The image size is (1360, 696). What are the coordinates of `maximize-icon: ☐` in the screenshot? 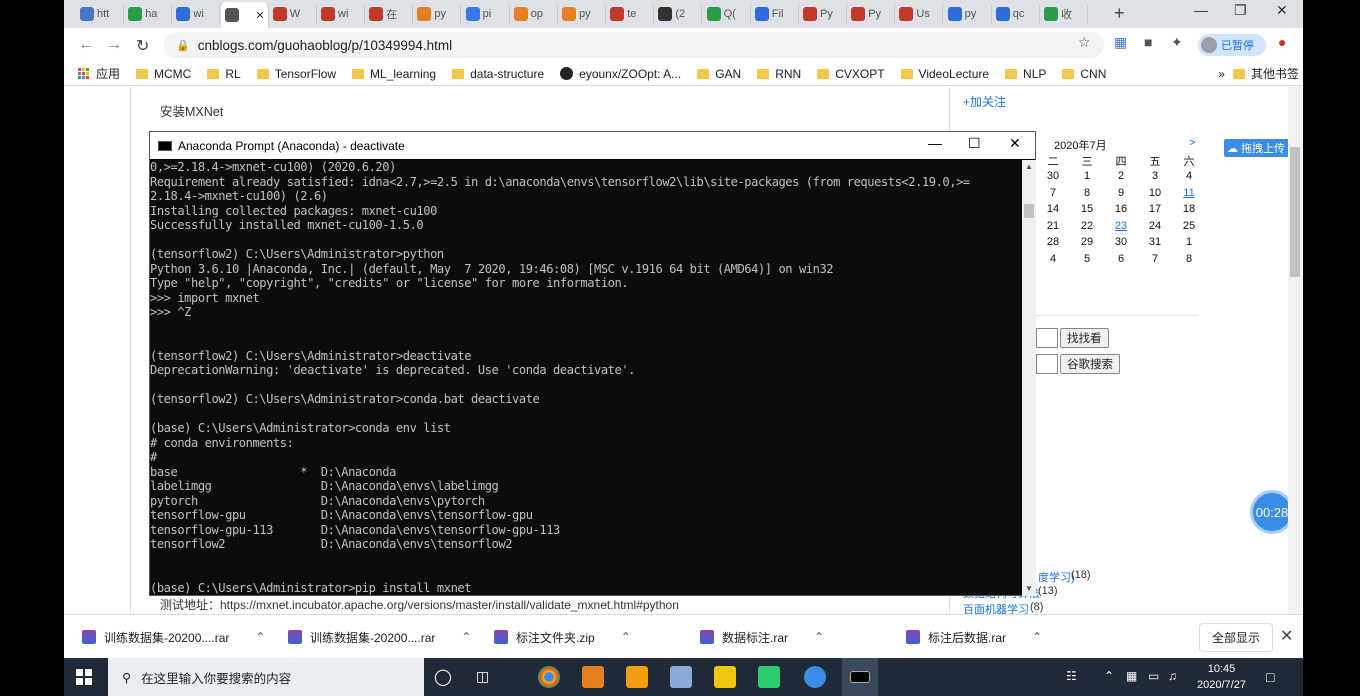 It's located at (974, 143).